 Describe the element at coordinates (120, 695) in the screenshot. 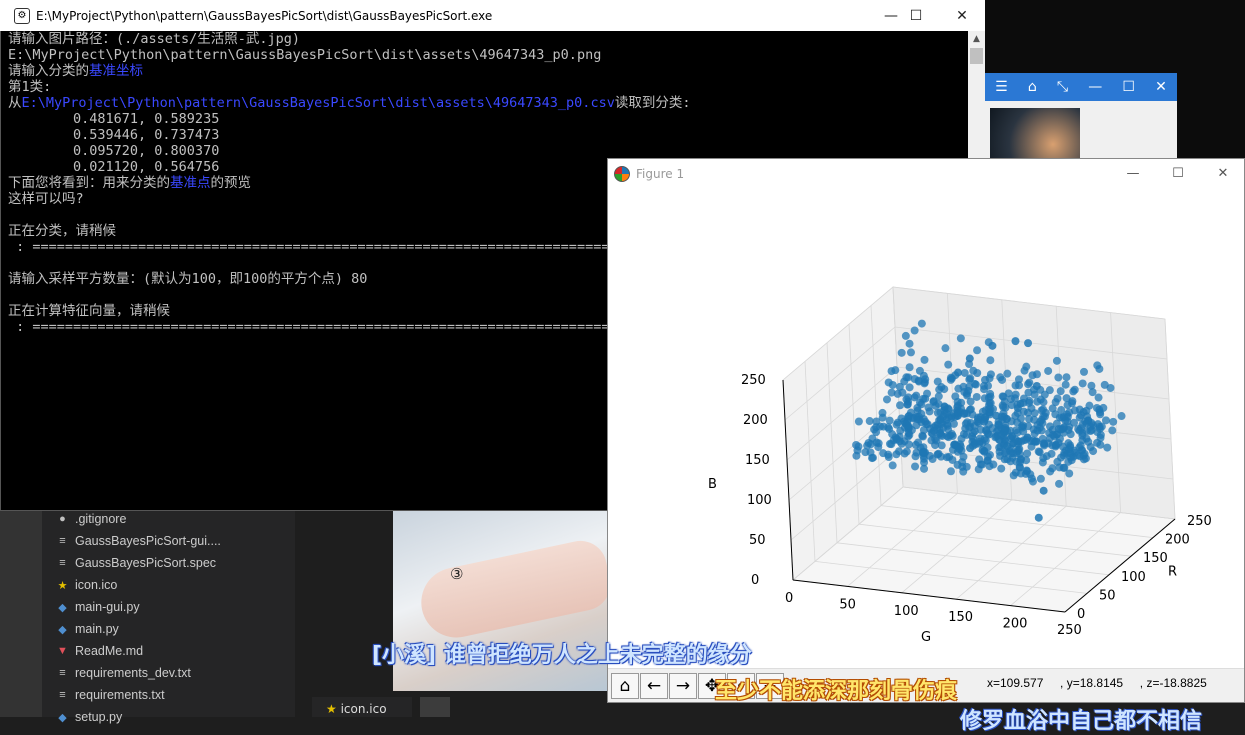

I see `file-item-label: requirements.txt` at that location.